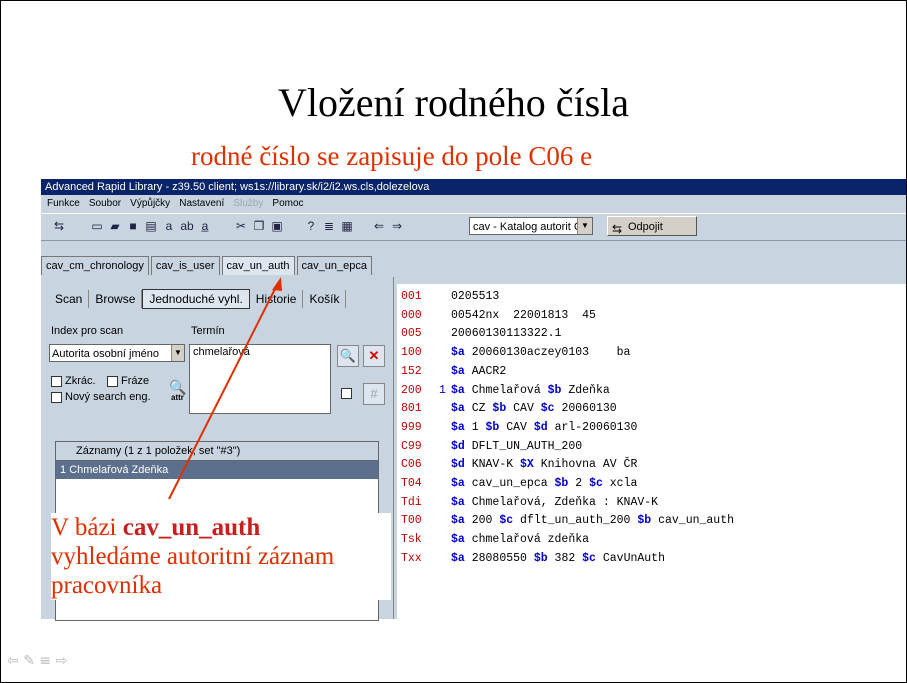 This screenshot has height=683, width=907. What do you see at coordinates (311, 226) in the screenshot?
I see `help-icon: ?` at bounding box center [311, 226].